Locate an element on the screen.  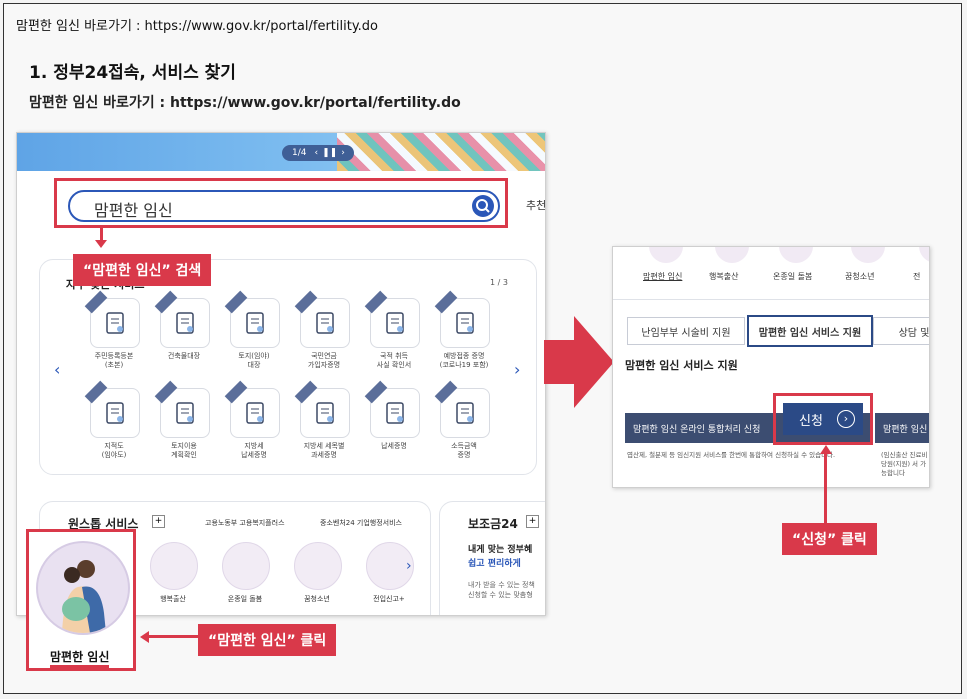
mom-zoom-label: 맘편한 임신 is located at coordinates (80, 658).